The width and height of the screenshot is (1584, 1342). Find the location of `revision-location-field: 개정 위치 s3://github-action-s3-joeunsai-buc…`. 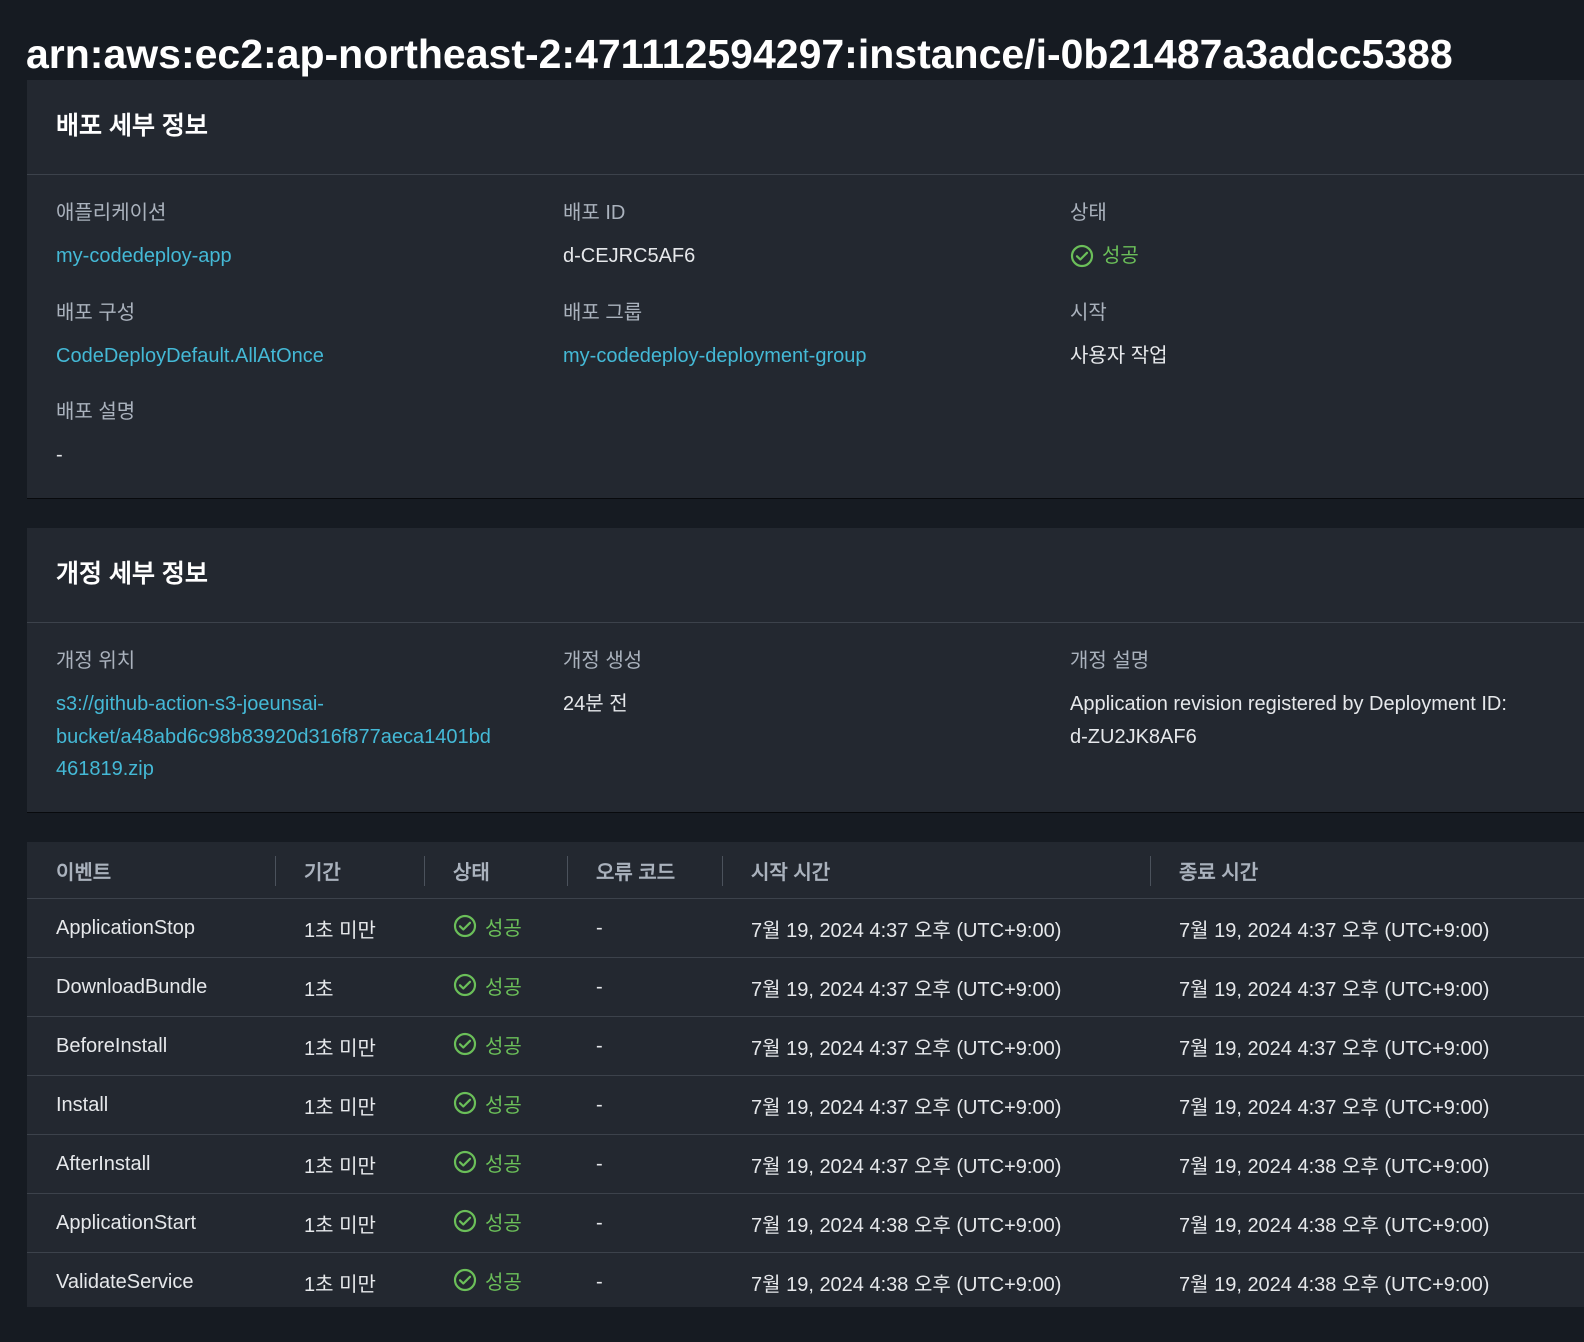

revision-location-field: 개정 위치 s3://github-action-s3-joeunsai-buc… is located at coordinates (301, 717).